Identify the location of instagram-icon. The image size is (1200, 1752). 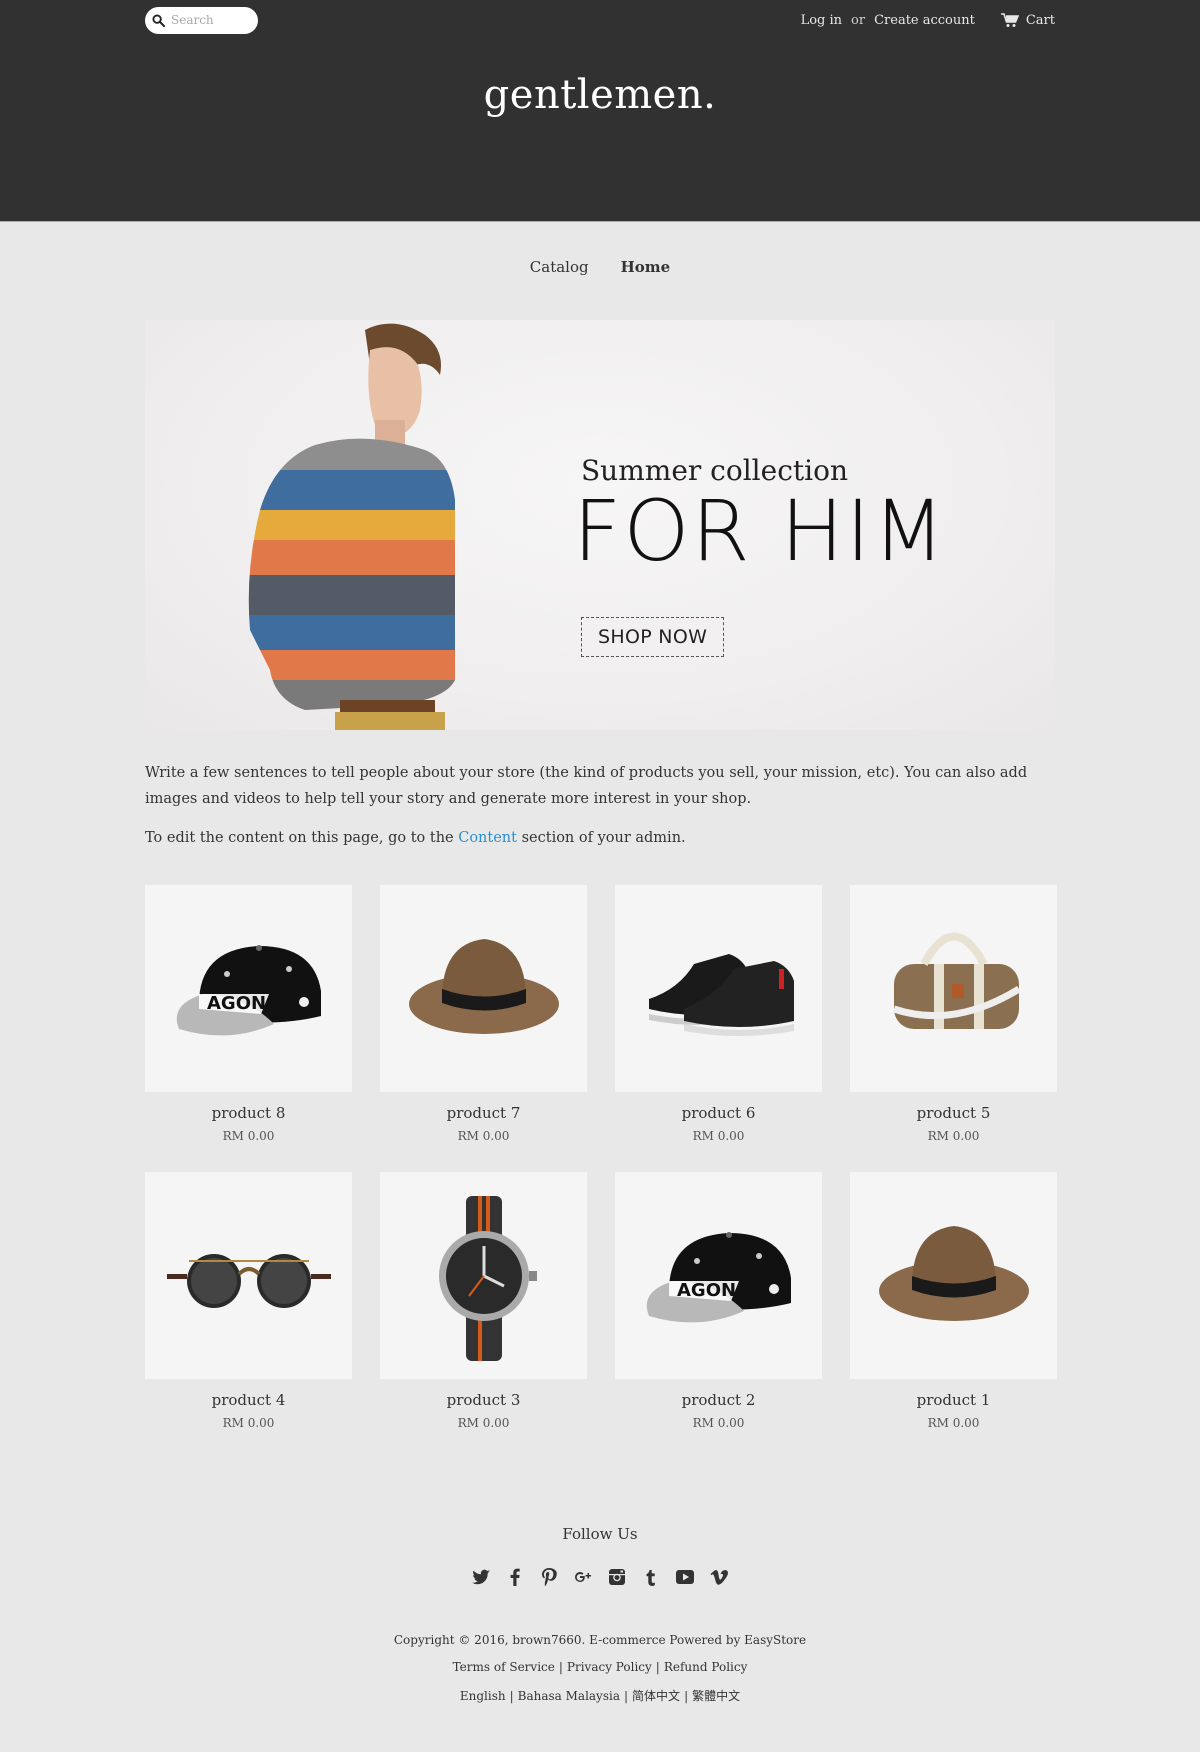
(617, 1576).